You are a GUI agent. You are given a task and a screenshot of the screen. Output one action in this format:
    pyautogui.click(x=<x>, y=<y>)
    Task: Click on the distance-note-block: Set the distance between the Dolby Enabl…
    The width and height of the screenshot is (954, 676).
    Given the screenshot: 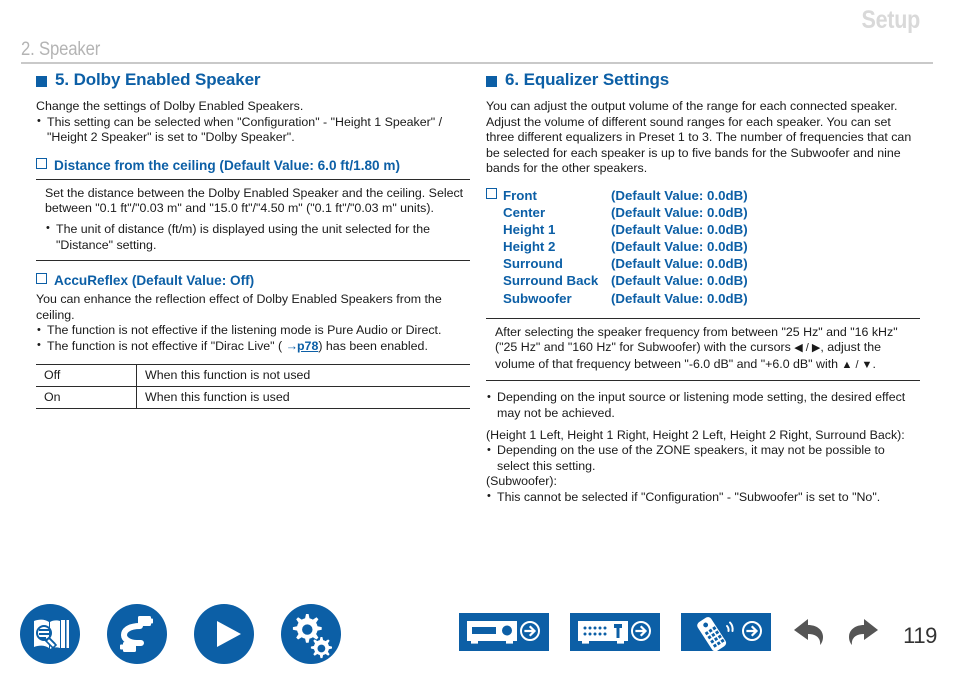 What is the action you would take?
    pyautogui.click(x=253, y=220)
    